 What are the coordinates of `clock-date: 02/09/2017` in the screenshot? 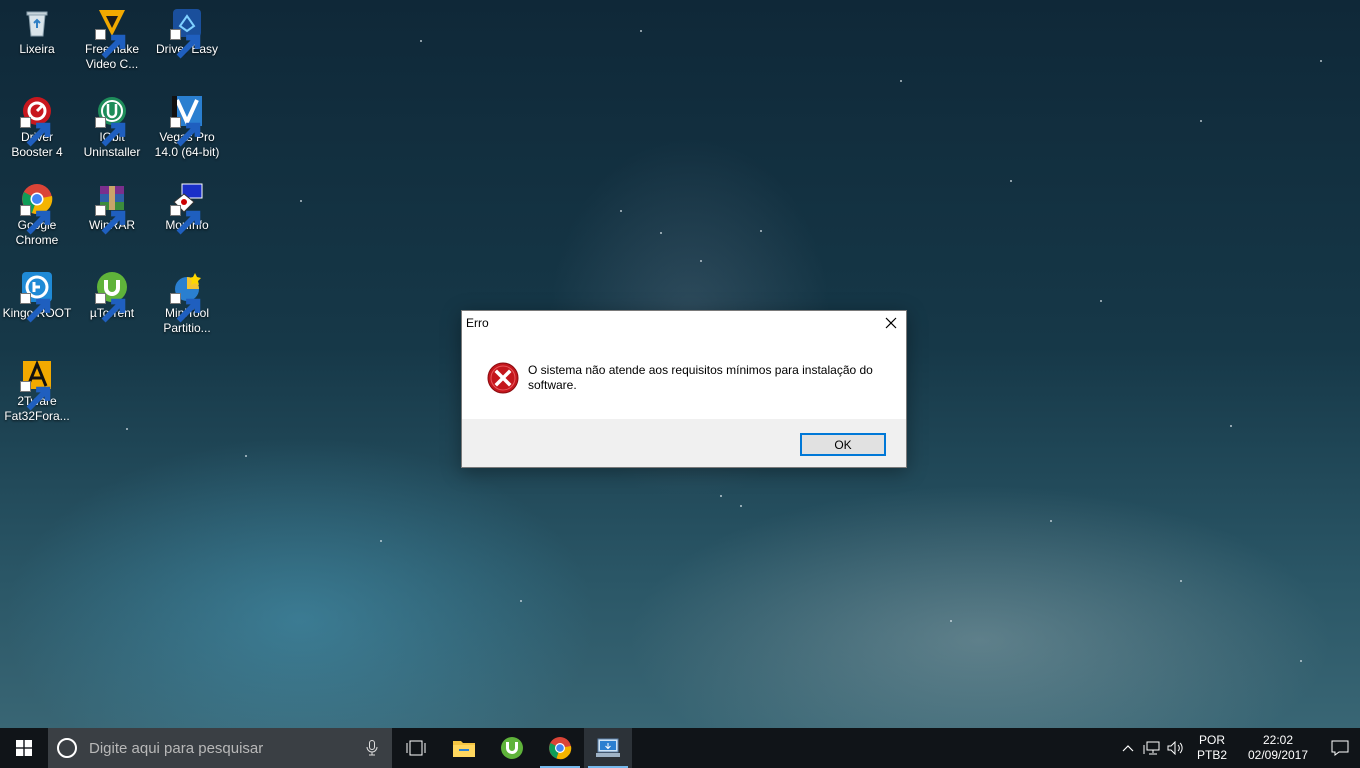 It's located at (1278, 755).